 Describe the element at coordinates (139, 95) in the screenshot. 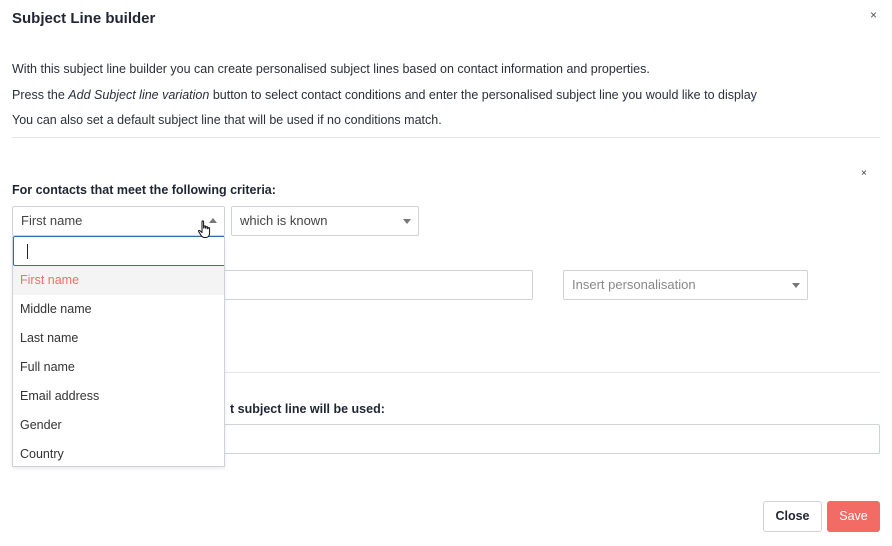

I see `intro-line-2-emphasis: Add Subject line variation` at that location.